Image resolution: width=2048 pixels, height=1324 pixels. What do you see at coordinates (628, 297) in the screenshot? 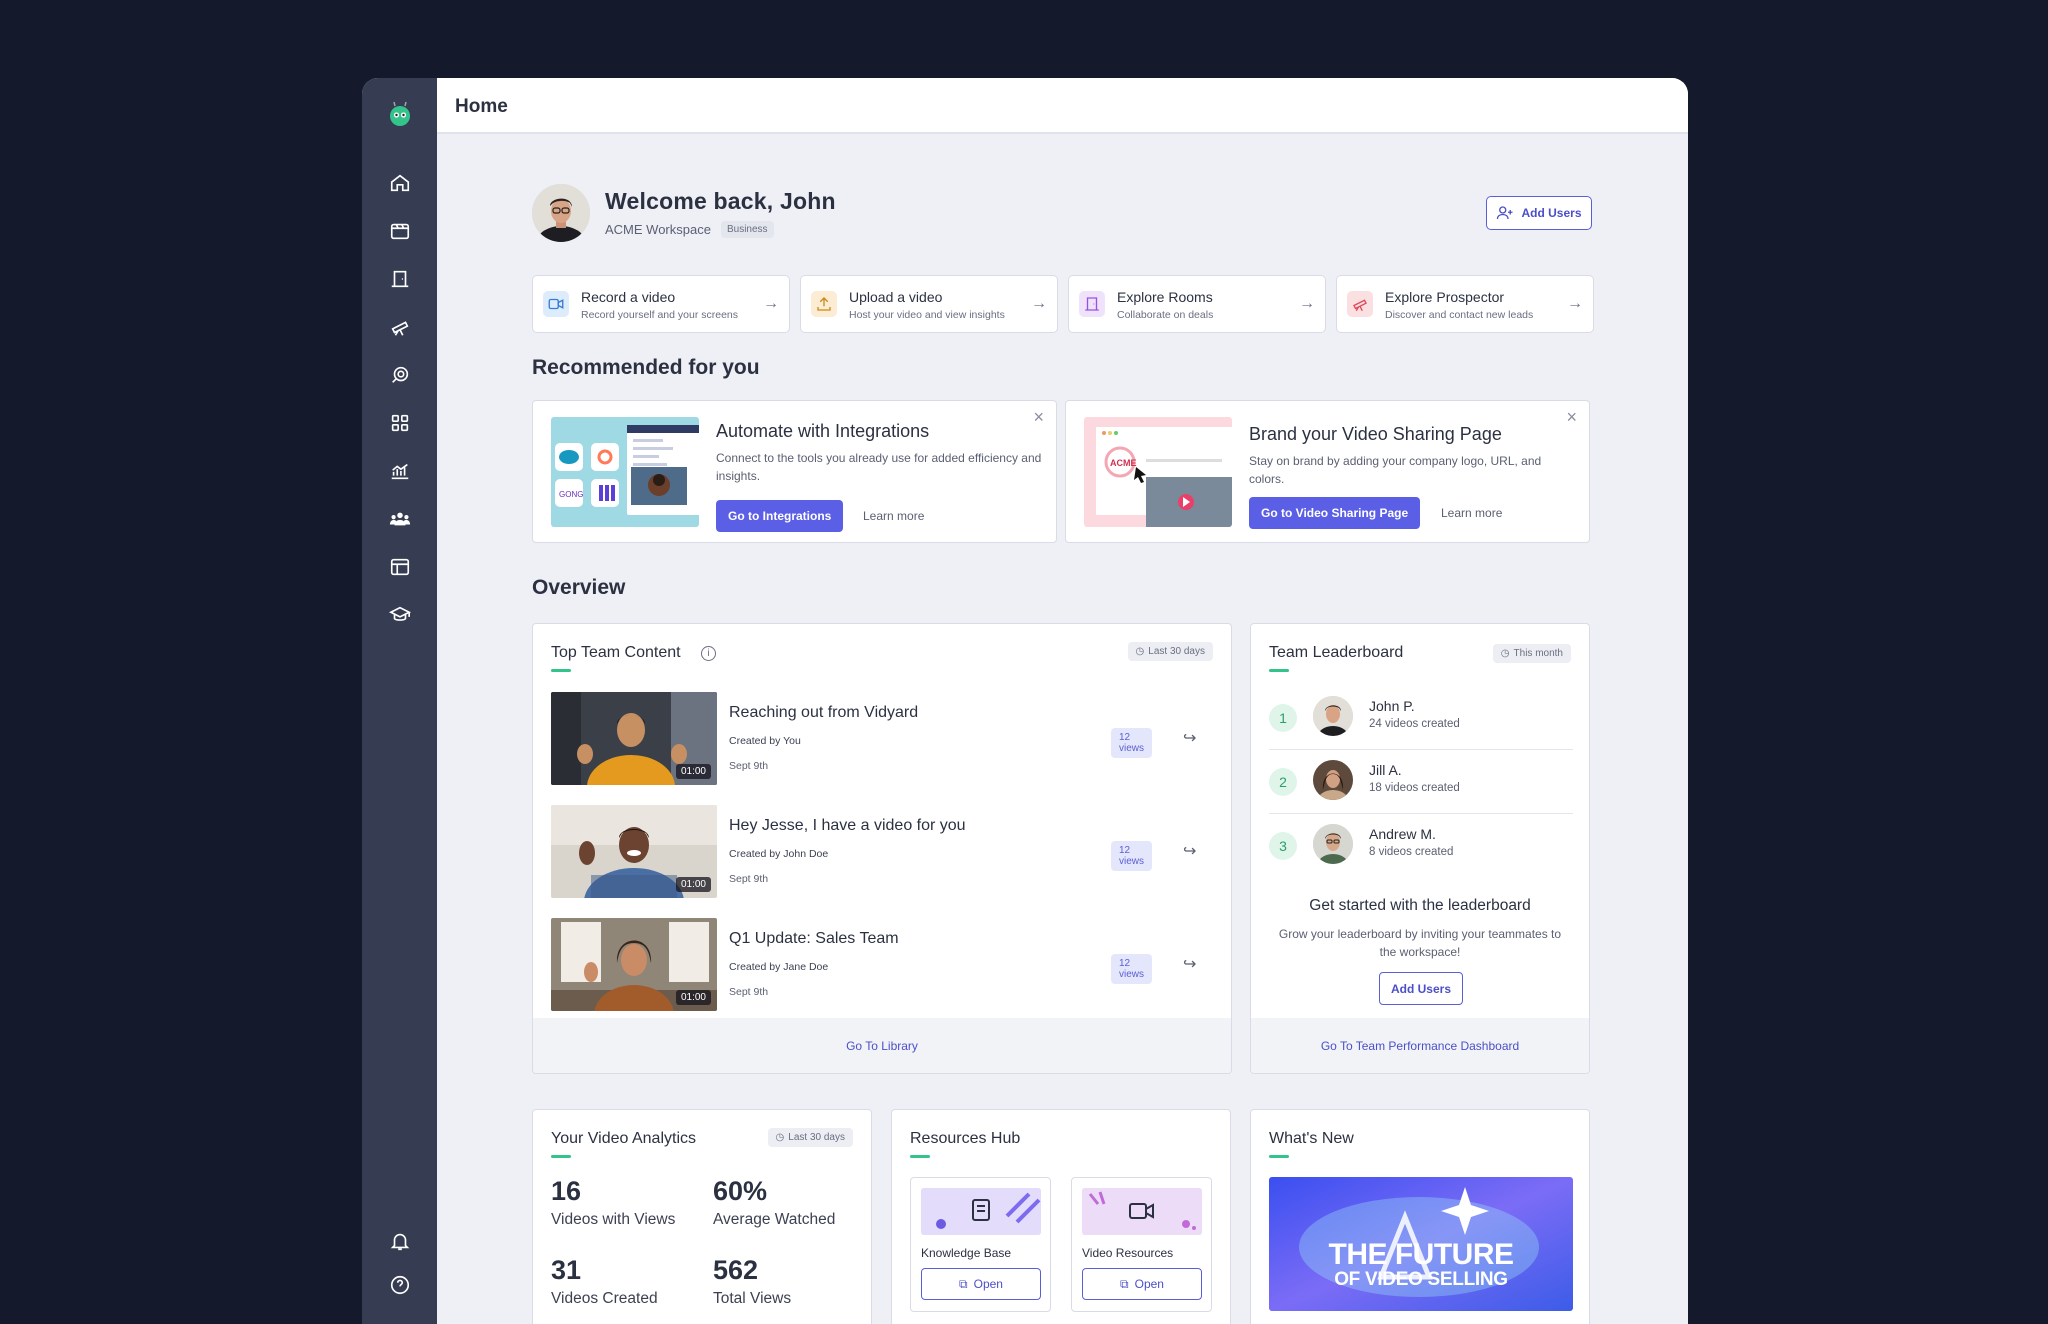
I see `action-title: Record a video` at bounding box center [628, 297].